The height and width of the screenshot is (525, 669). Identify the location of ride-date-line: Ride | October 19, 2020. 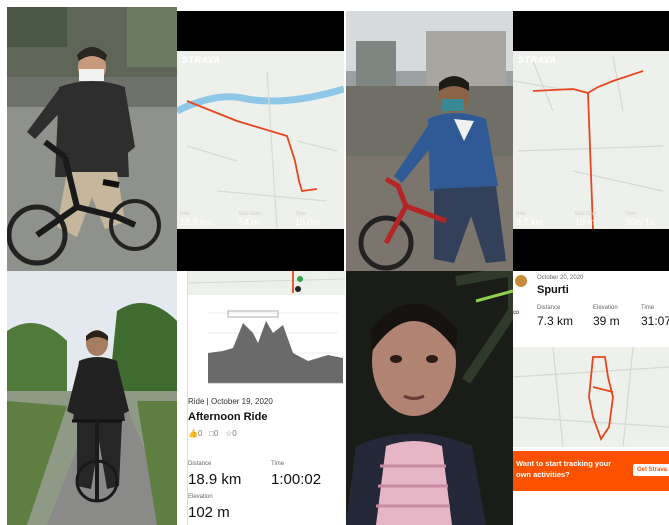
(230, 401).